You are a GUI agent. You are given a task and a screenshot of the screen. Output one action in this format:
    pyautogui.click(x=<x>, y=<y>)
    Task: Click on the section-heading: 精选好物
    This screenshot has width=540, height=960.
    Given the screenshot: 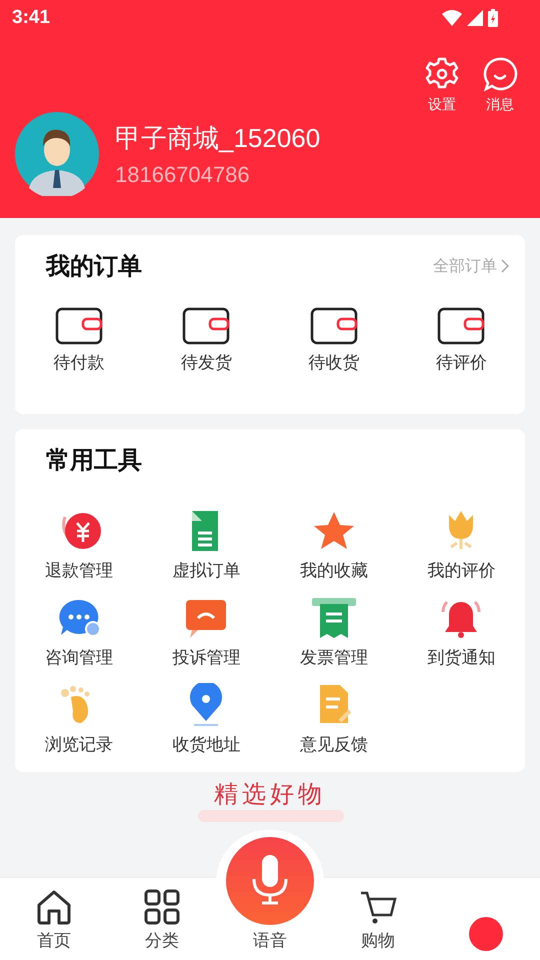 What is the action you would take?
    pyautogui.click(x=270, y=794)
    